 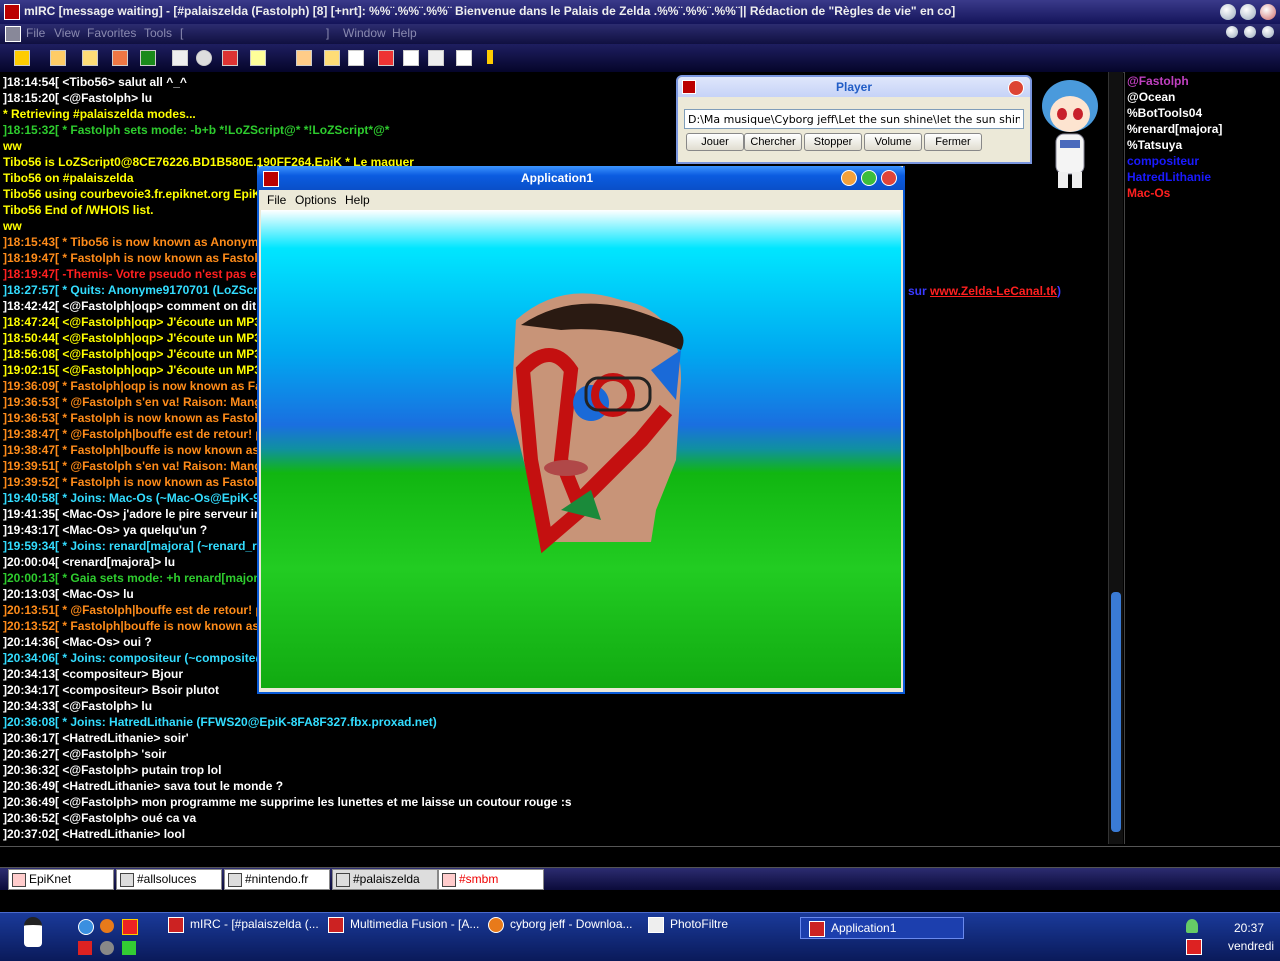 What do you see at coordinates (31, 514) in the screenshot?
I see `chat-timestamp: ]19:41:35[` at bounding box center [31, 514].